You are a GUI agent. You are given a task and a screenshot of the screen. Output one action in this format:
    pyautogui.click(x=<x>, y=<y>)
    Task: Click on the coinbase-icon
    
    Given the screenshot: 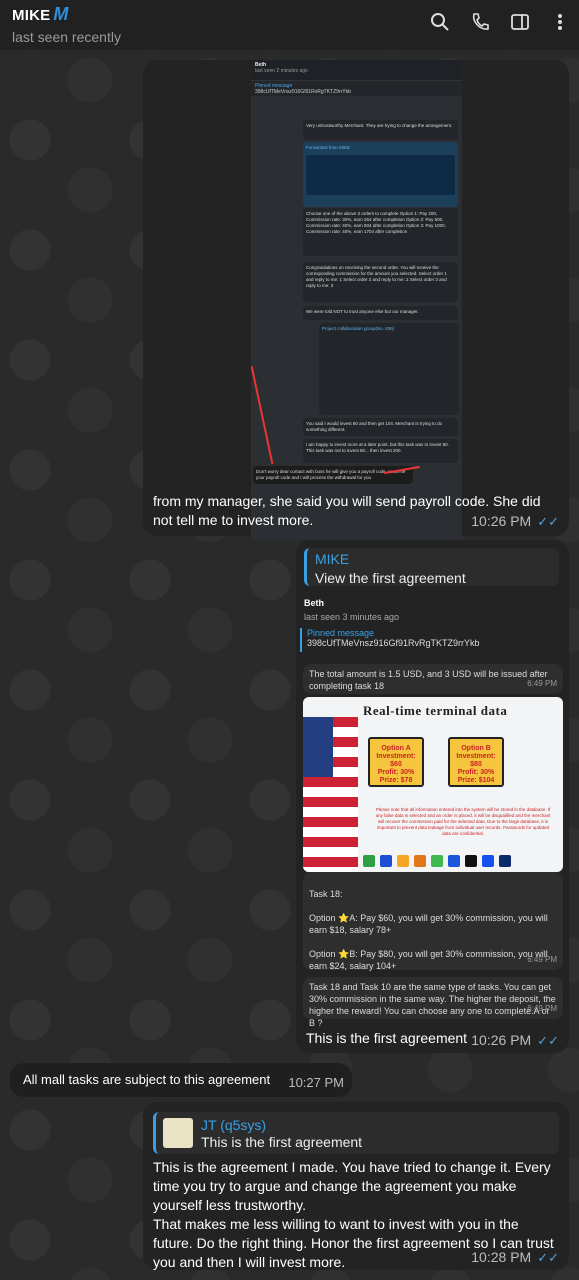 What is the action you would take?
    pyautogui.click(x=488, y=861)
    